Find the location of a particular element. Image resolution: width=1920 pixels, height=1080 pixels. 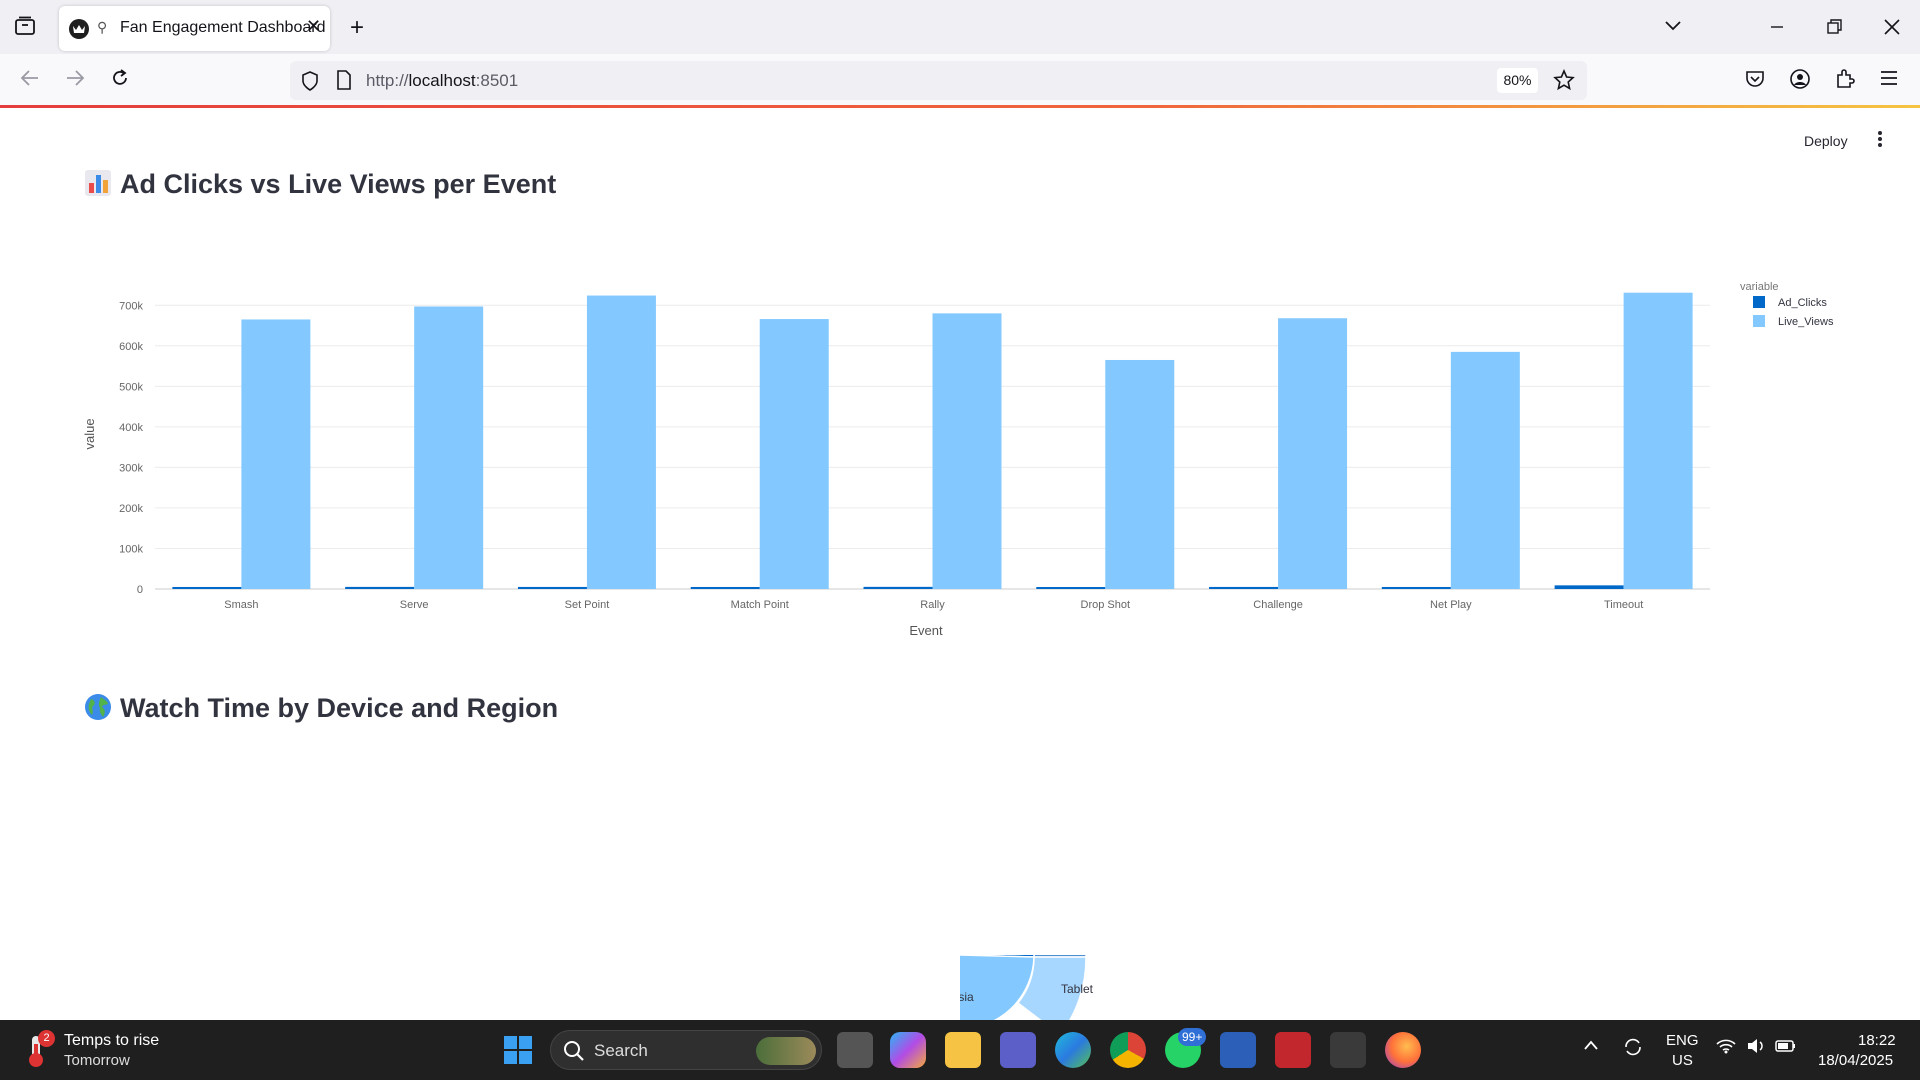

tab-manager-icon is located at coordinates (25, 29).